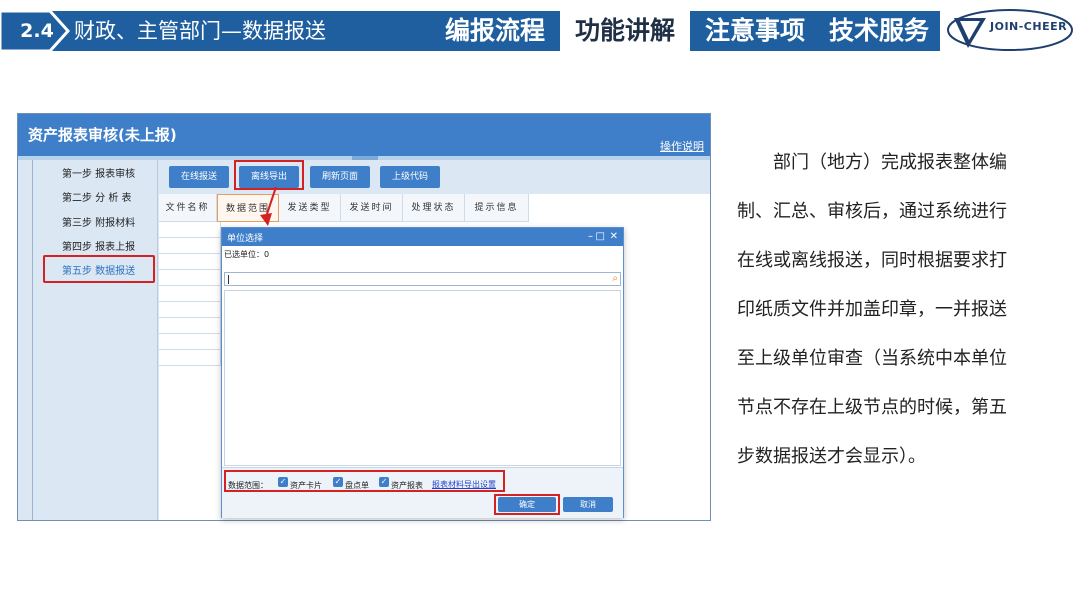  What do you see at coordinates (872, 162) in the screenshot?
I see `description-line: 部门（地方）完成报表整体编` at bounding box center [872, 162].